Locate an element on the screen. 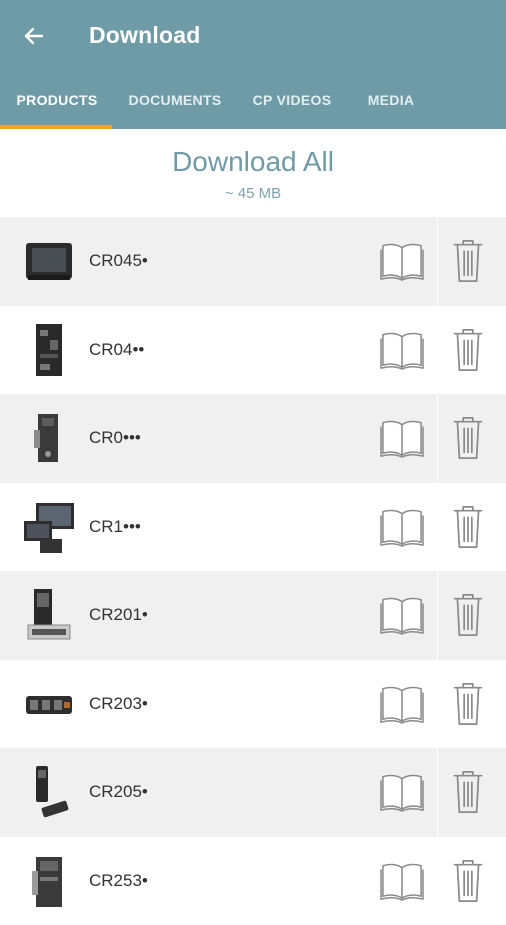  tab-bar: PRODUCTS DOCUMENTS CP VIDEOS MEDIA is located at coordinates (253, 100).